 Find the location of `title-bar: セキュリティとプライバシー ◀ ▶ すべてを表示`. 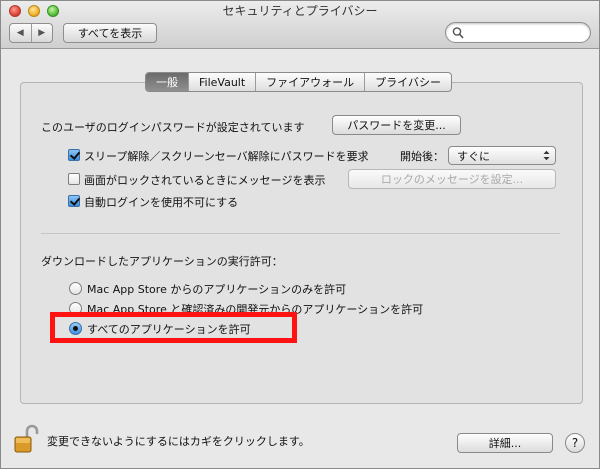

title-bar: セキュリティとプライバシー ◀ ▶ すべてを表示 is located at coordinates (300, 25).